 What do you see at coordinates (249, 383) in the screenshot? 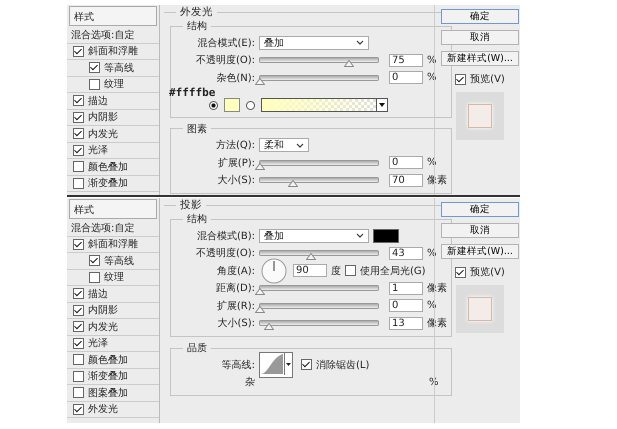
I see `field-label: 杂` at bounding box center [249, 383].